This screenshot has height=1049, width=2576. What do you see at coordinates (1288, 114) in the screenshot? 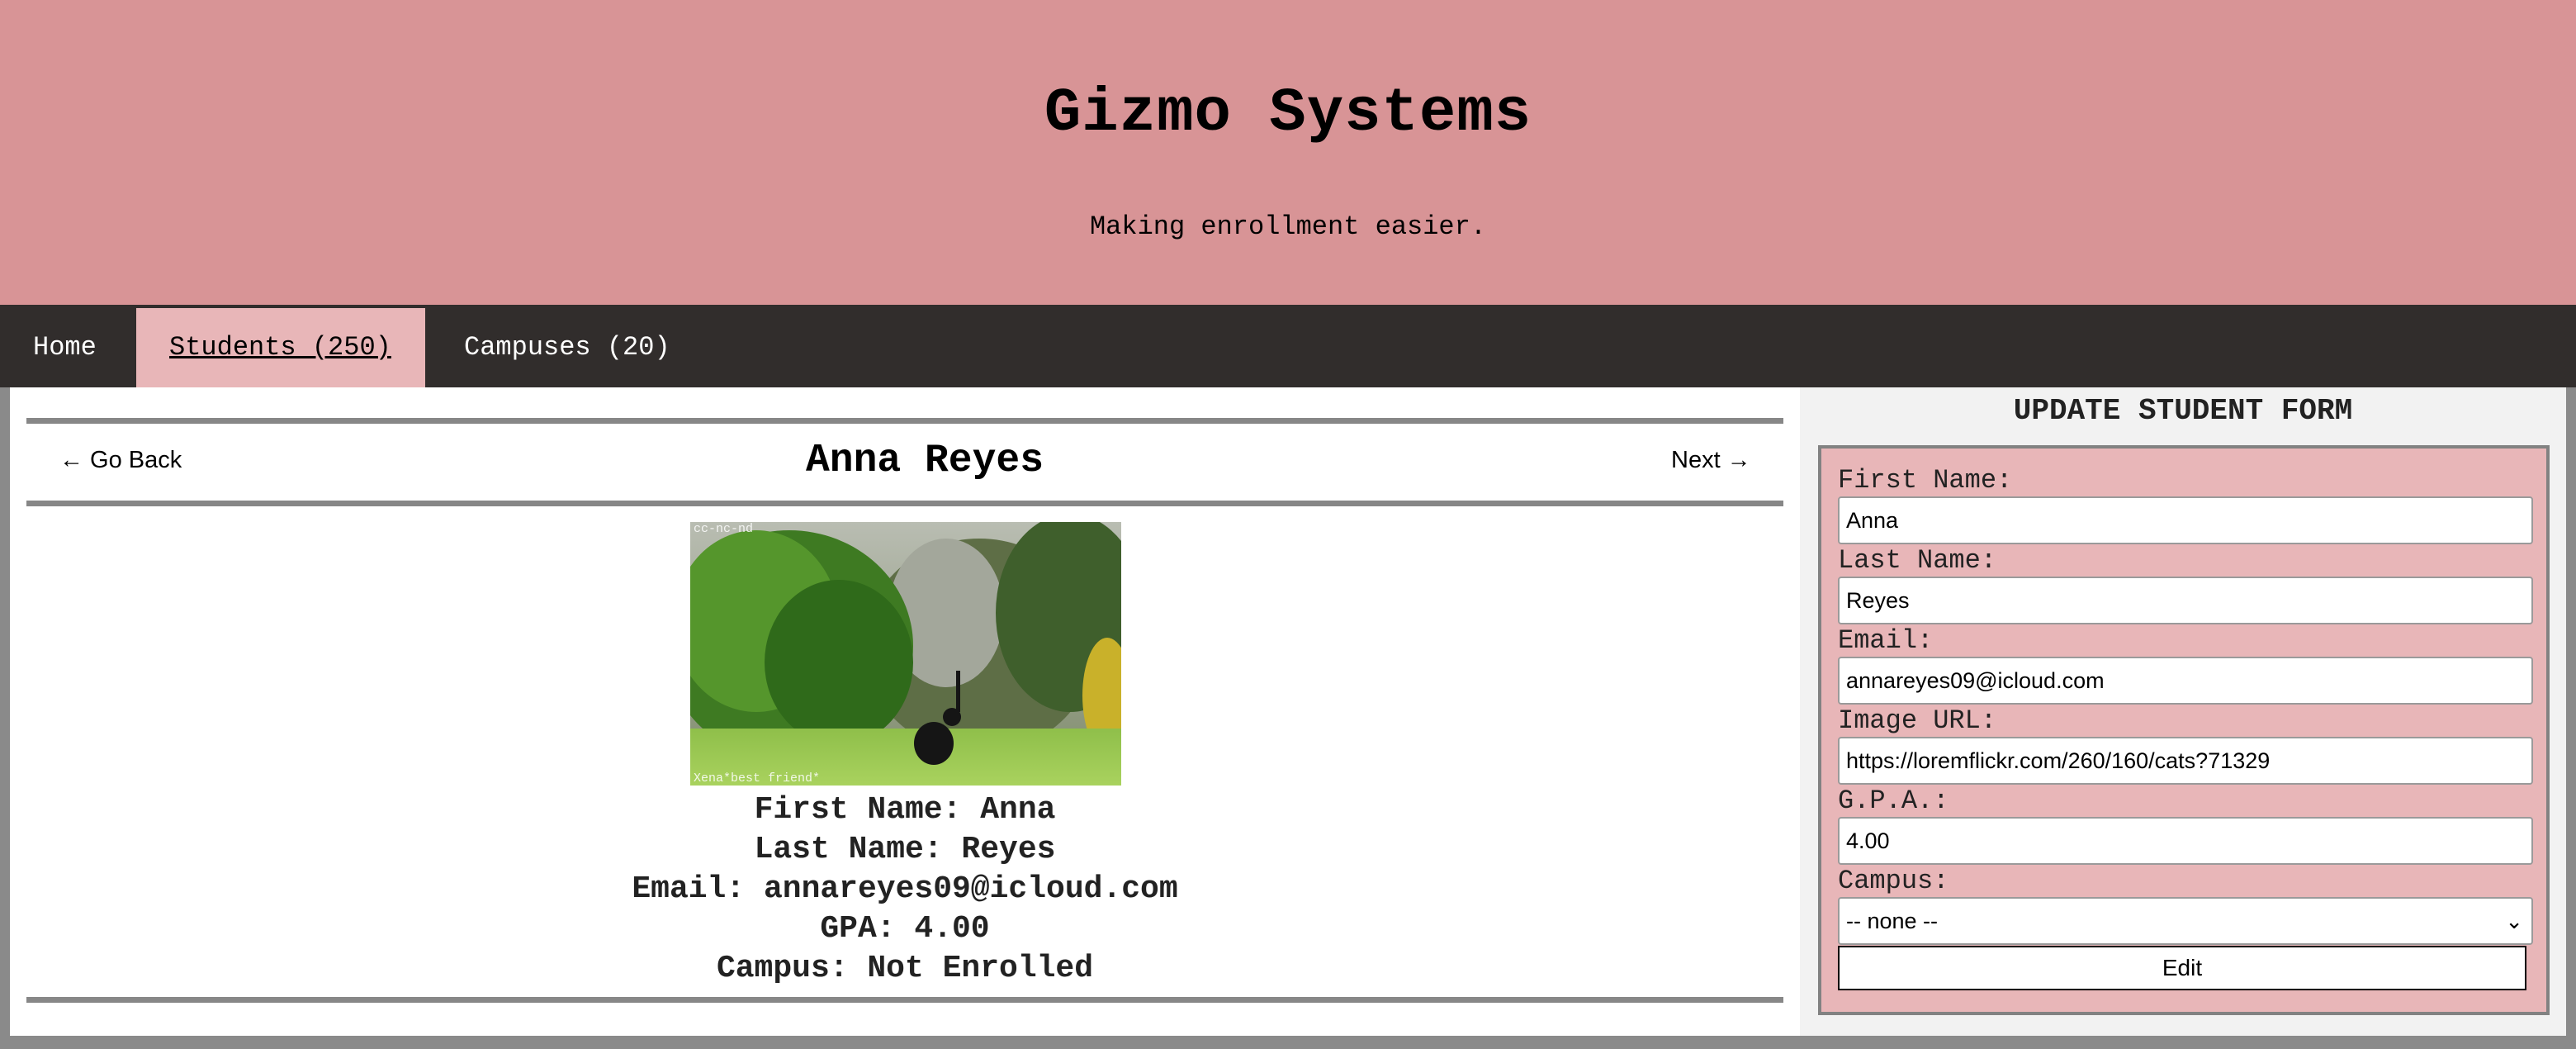
I see `site-title: Gizmo Systems` at bounding box center [1288, 114].